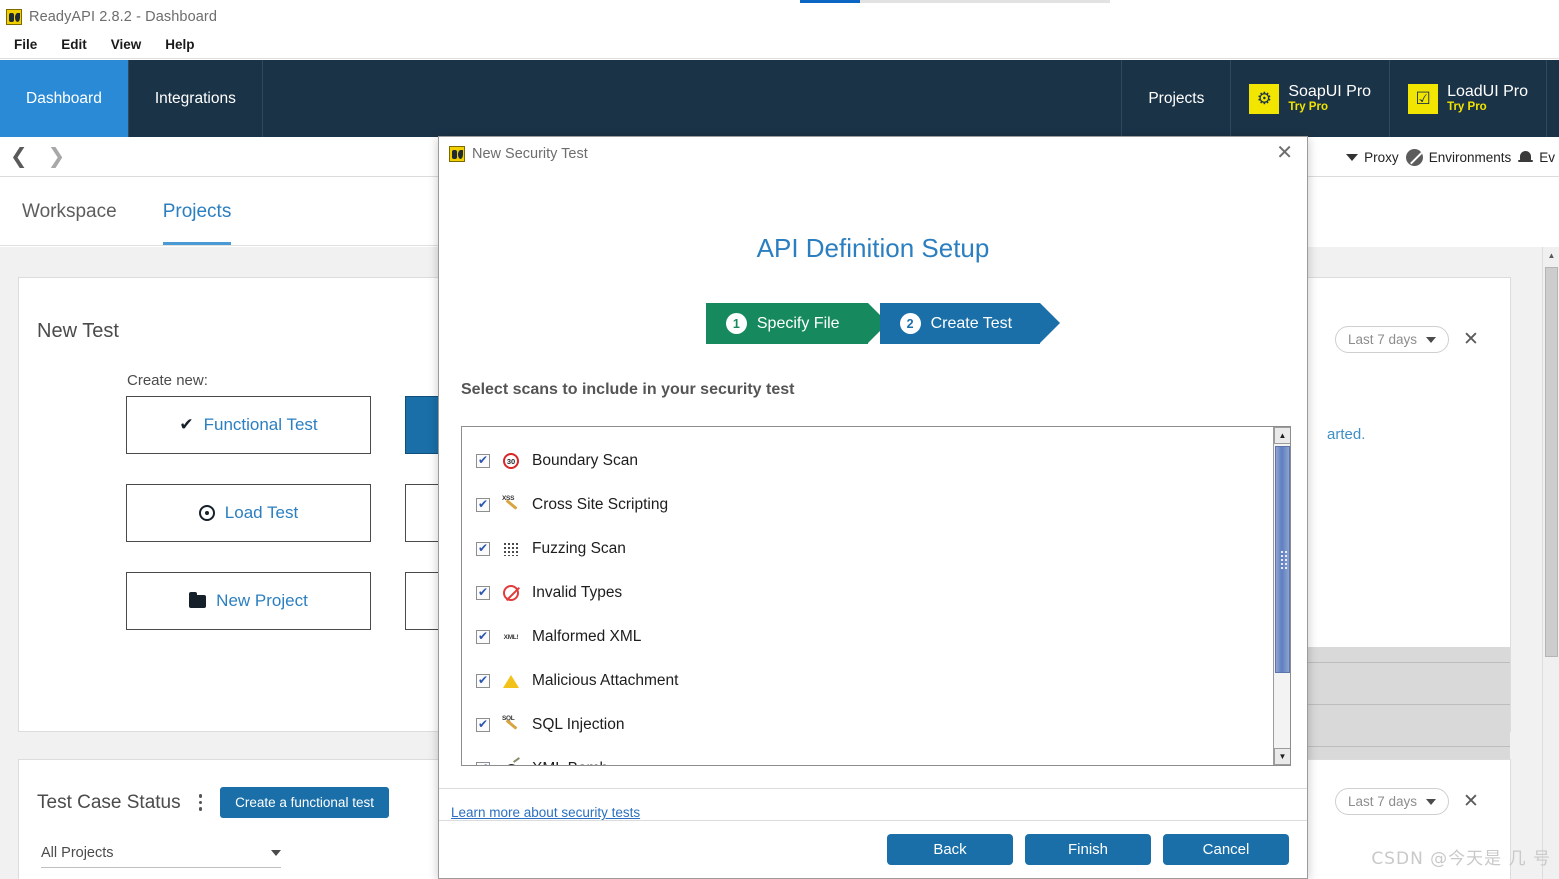 The width and height of the screenshot is (1559, 879). What do you see at coordinates (74, 44) in the screenshot?
I see `menu-item-edit: Edit` at bounding box center [74, 44].